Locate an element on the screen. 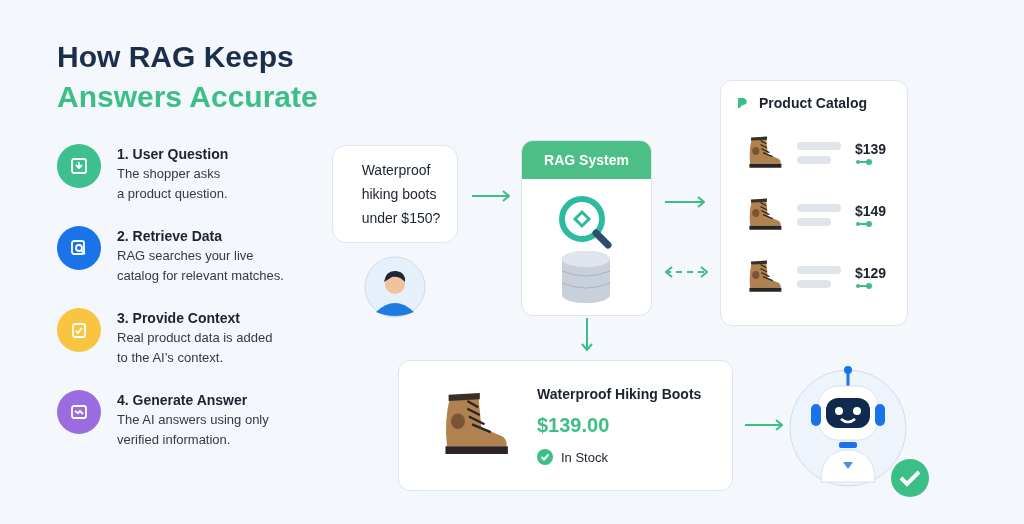  step-description: The shopper asks a product question. is located at coordinates (173, 184).